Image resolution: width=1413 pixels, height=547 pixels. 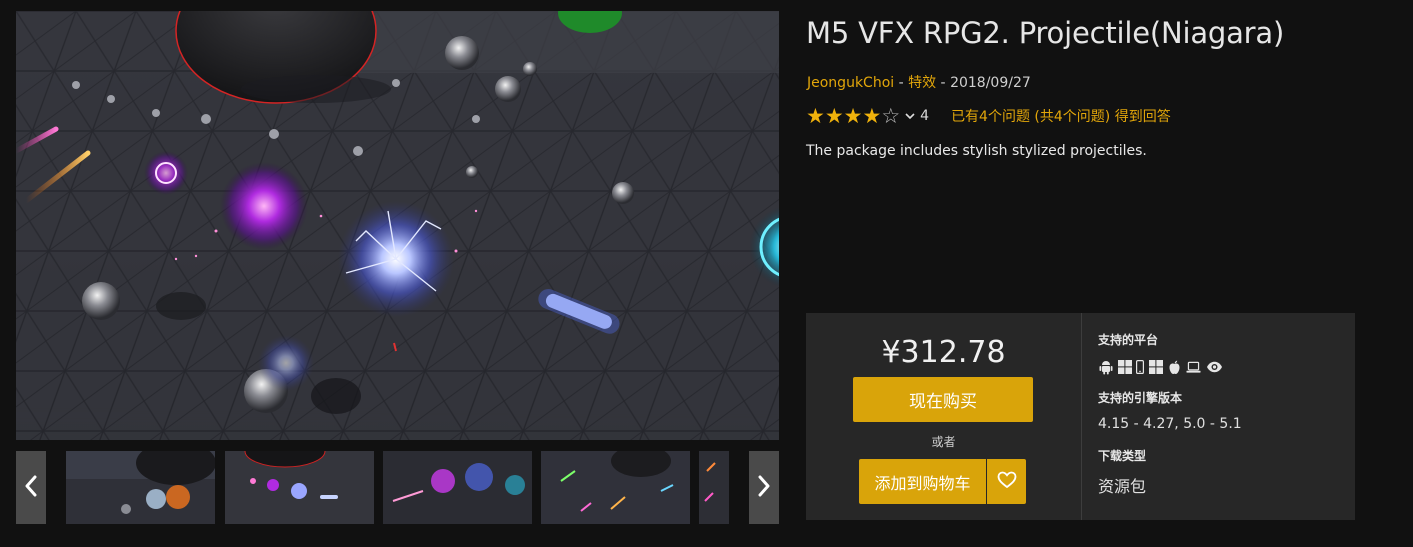 What do you see at coordinates (1174, 367) in the screenshot?
I see `apple-icon` at bounding box center [1174, 367].